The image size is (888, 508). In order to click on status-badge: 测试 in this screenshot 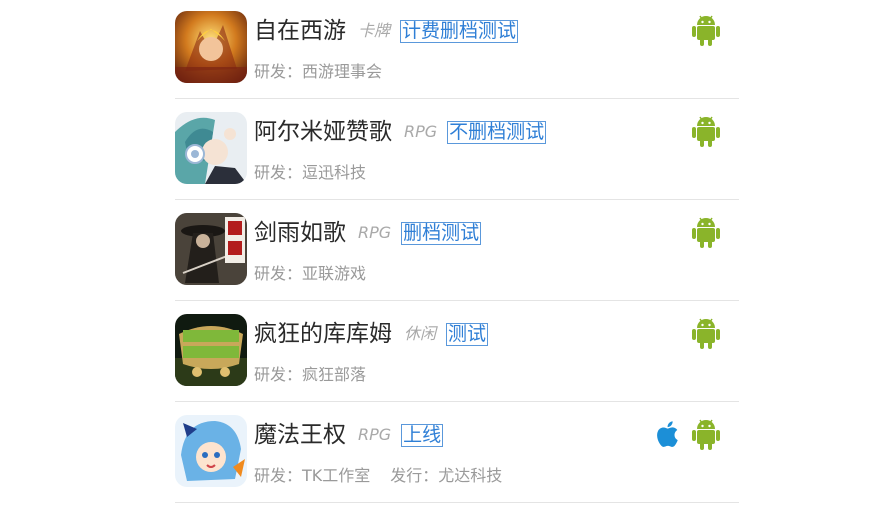, I will do `click(467, 334)`.